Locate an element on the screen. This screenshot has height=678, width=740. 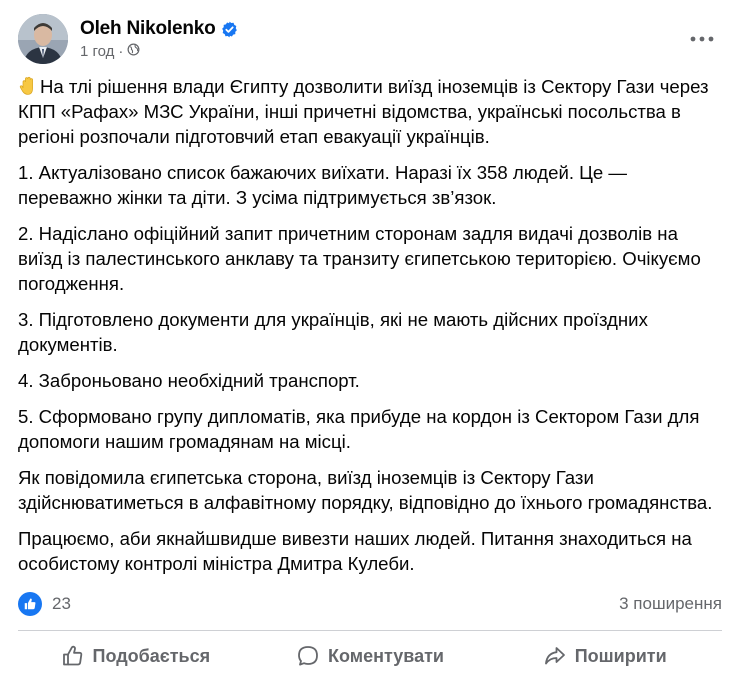
share-button-label: Поширити is located at coordinates (620, 655).